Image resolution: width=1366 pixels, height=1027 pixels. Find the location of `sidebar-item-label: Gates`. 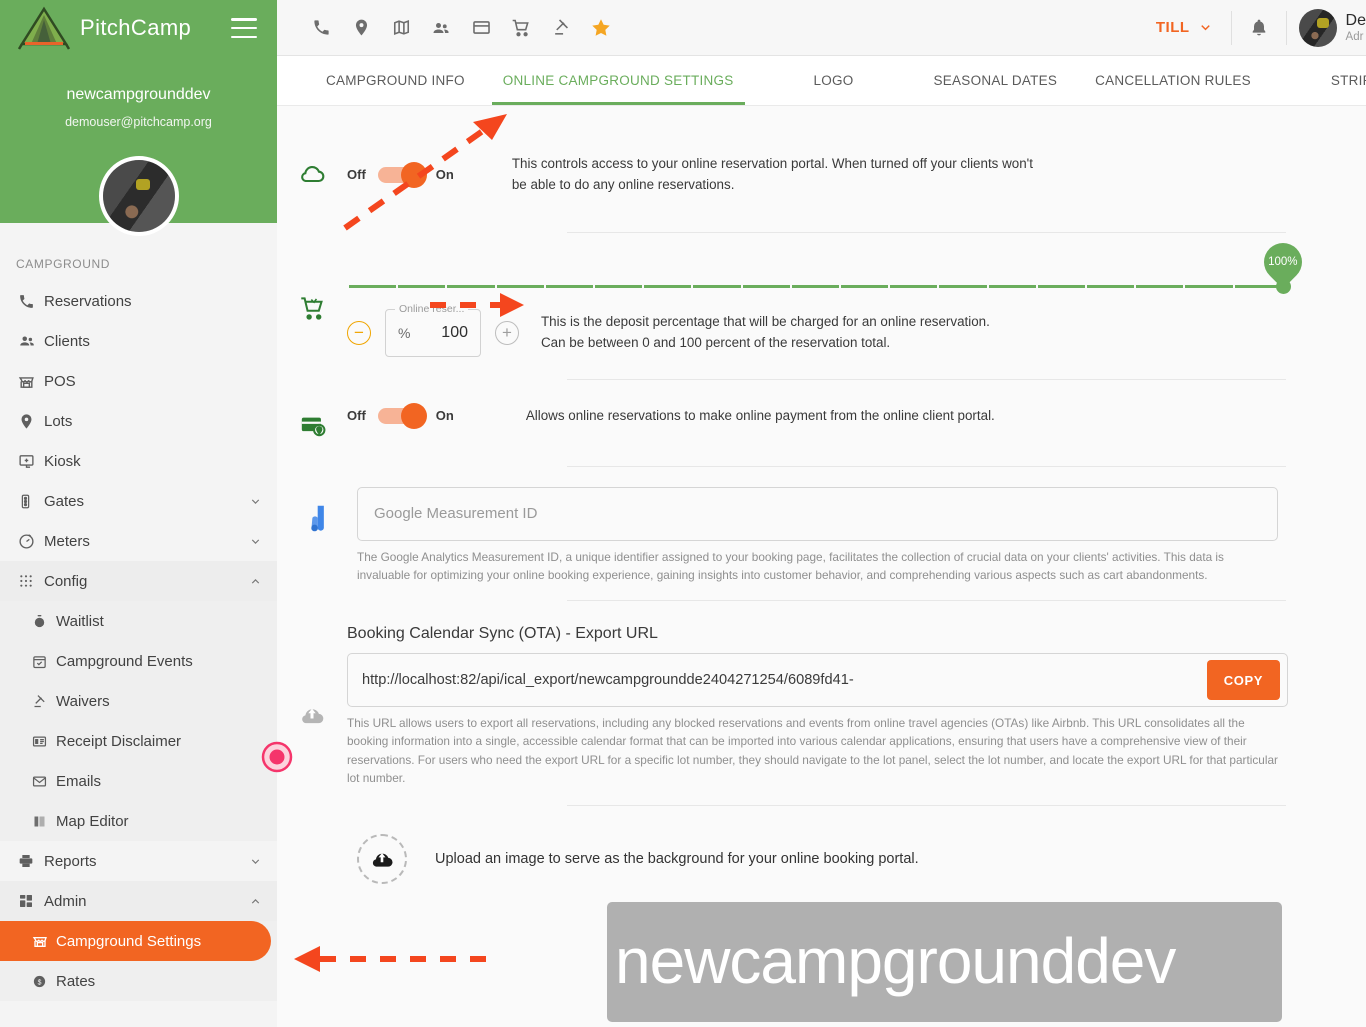

sidebar-item-label: Gates is located at coordinates (64, 501).